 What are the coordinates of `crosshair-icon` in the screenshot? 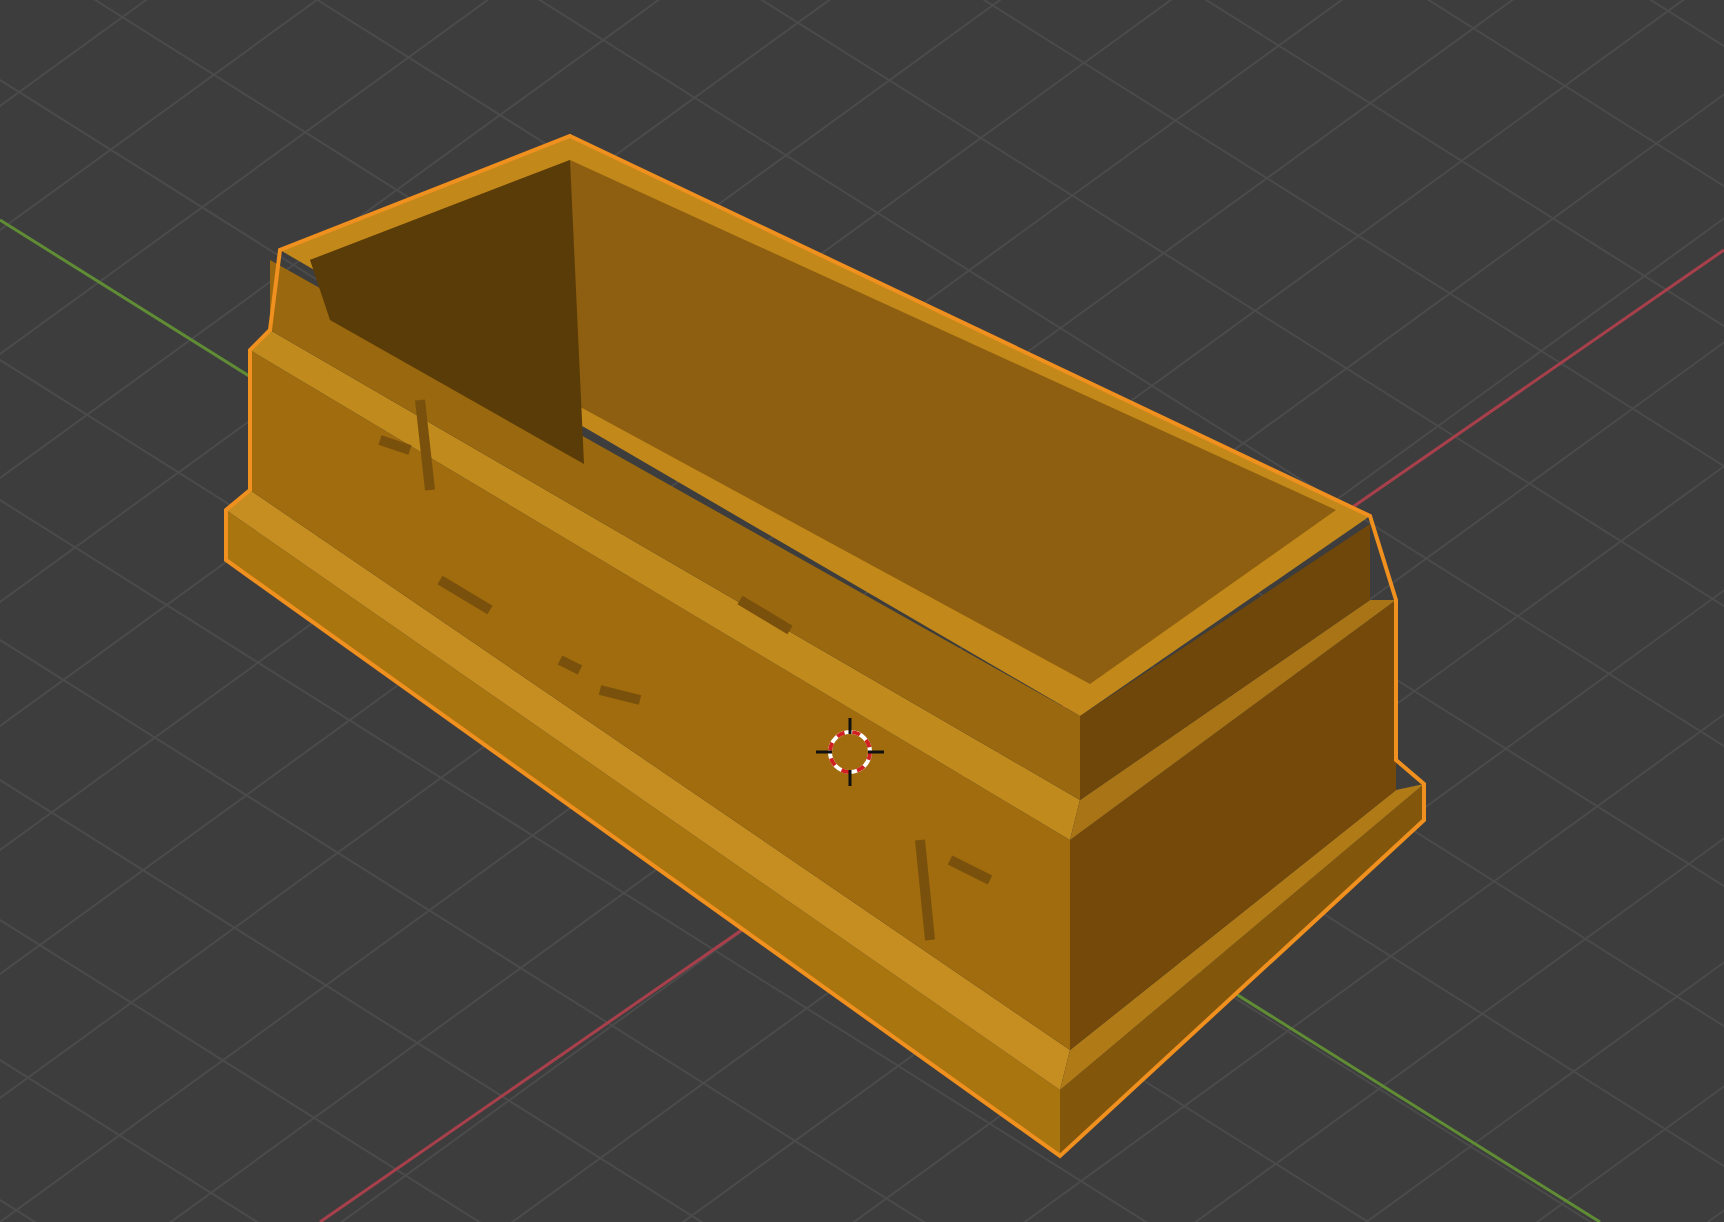 It's located at (850, 752).